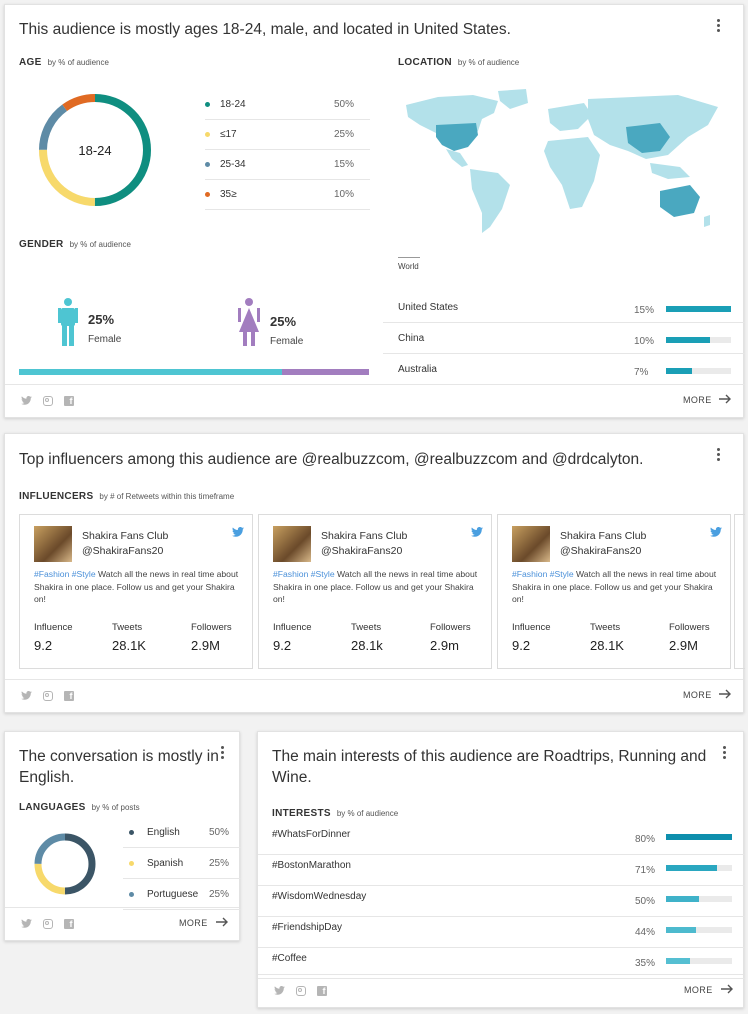  Describe the element at coordinates (79, 807) in the screenshot. I see `languages-section-title: LANGUAGES by % of posts` at that location.